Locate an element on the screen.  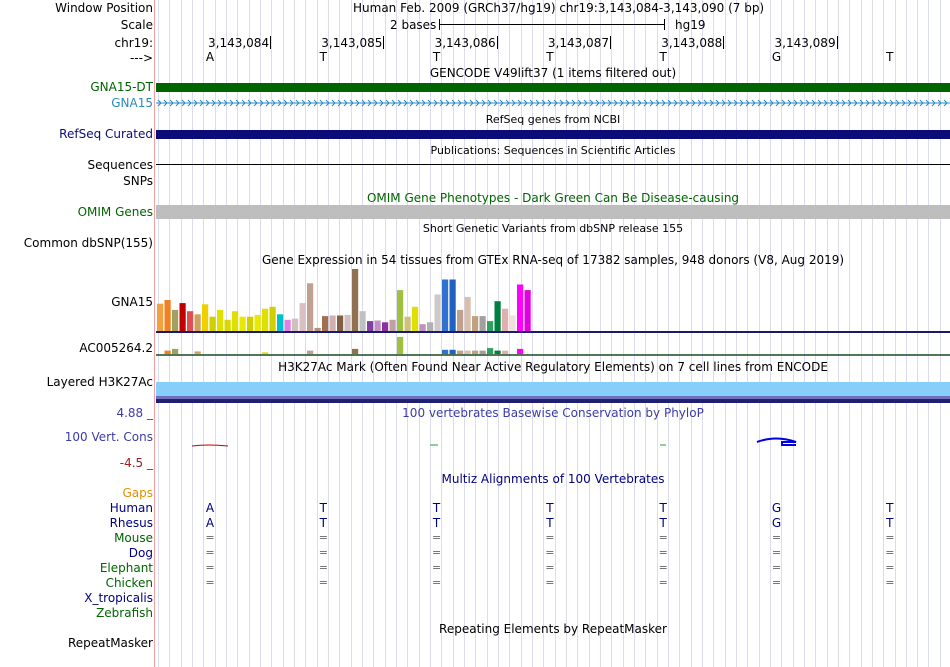
species-label-rhesus: Rhesus is located at coordinates (131, 523).